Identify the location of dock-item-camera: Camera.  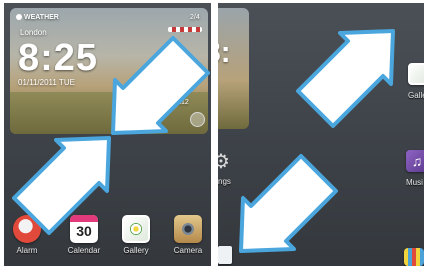
(188, 233).